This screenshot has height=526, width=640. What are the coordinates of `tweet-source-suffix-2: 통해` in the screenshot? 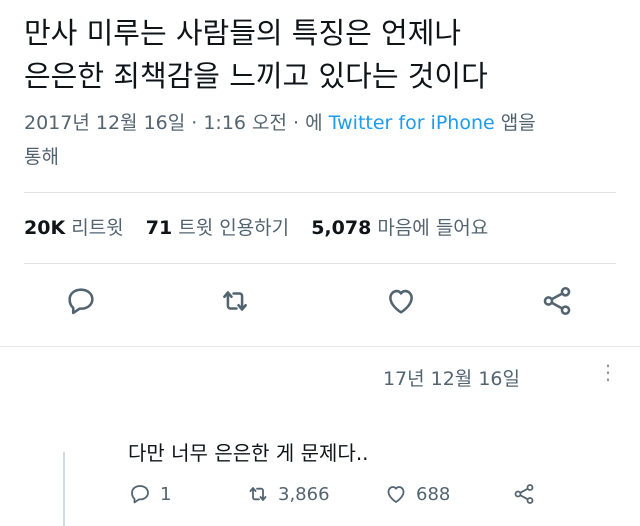 It's located at (41, 157).